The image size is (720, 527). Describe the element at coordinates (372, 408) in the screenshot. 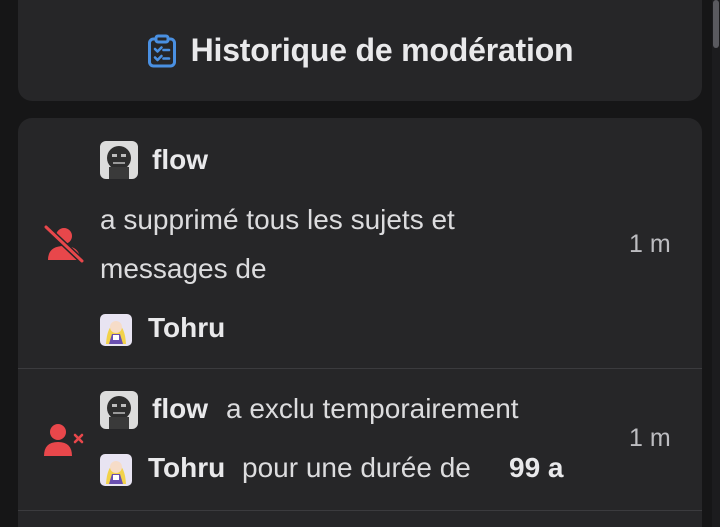

I see `action-text: a exclu temporairement` at that location.